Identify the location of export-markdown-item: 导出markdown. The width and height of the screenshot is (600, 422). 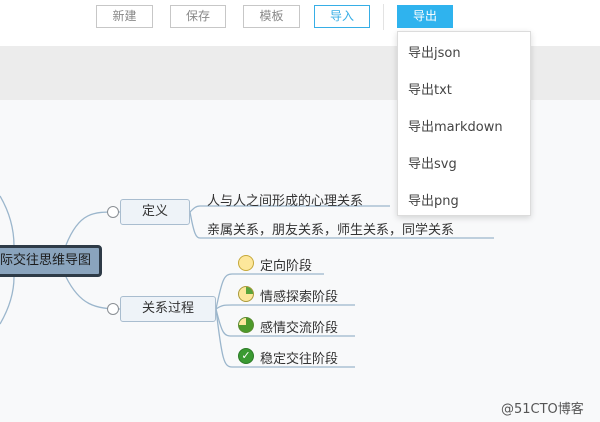
(455, 125).